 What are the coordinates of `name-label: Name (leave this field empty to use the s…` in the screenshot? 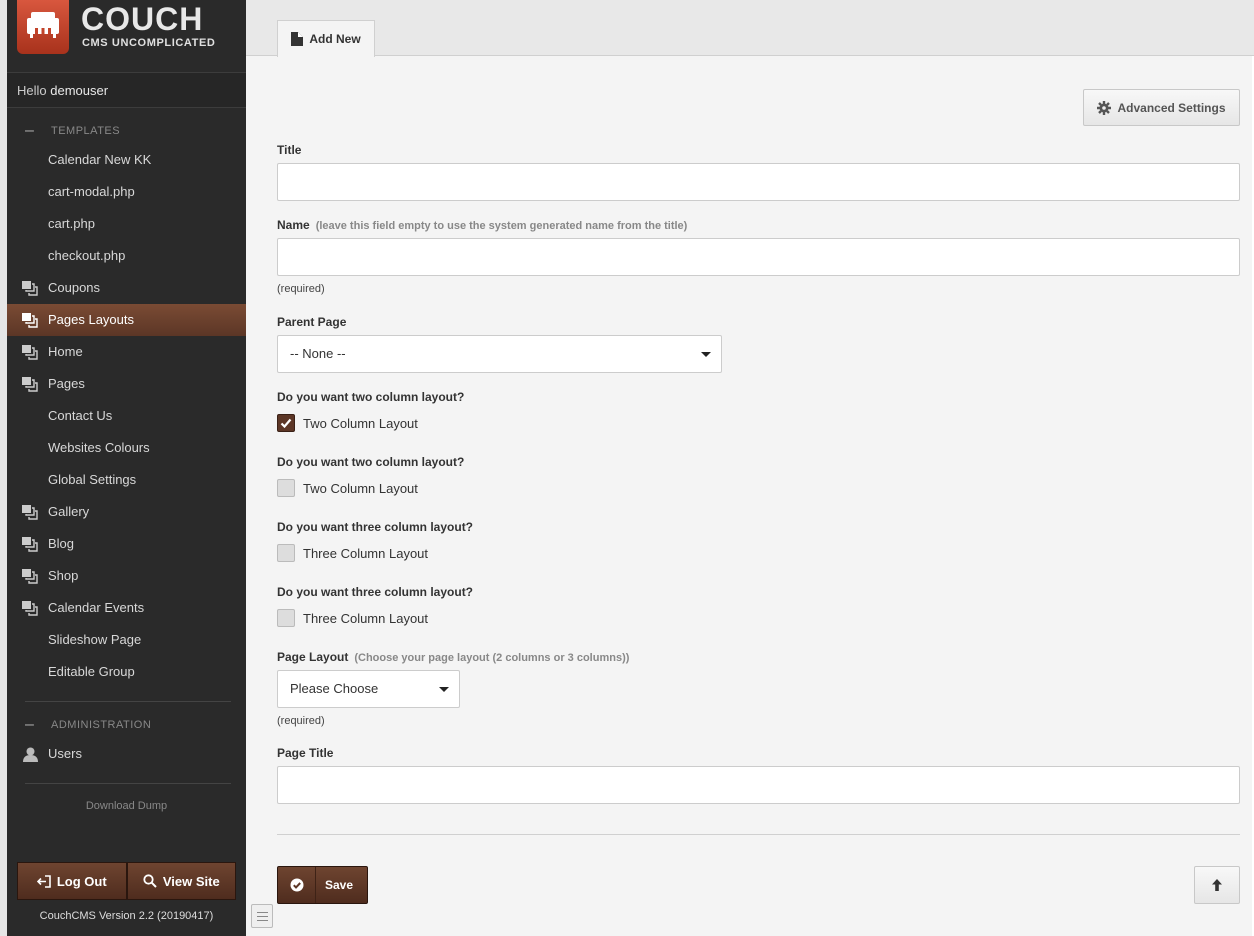 It's located at (482, 225).